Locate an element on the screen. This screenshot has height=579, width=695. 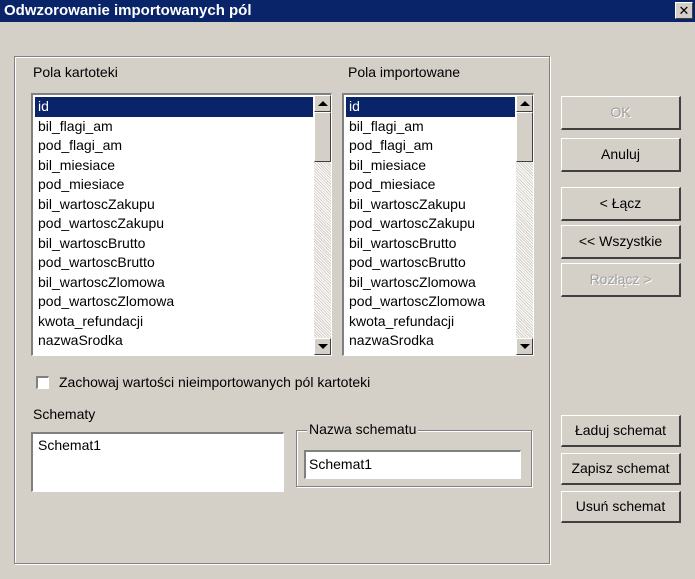
schema-name-input: Schemat1 is located at coordinates (412, 464).